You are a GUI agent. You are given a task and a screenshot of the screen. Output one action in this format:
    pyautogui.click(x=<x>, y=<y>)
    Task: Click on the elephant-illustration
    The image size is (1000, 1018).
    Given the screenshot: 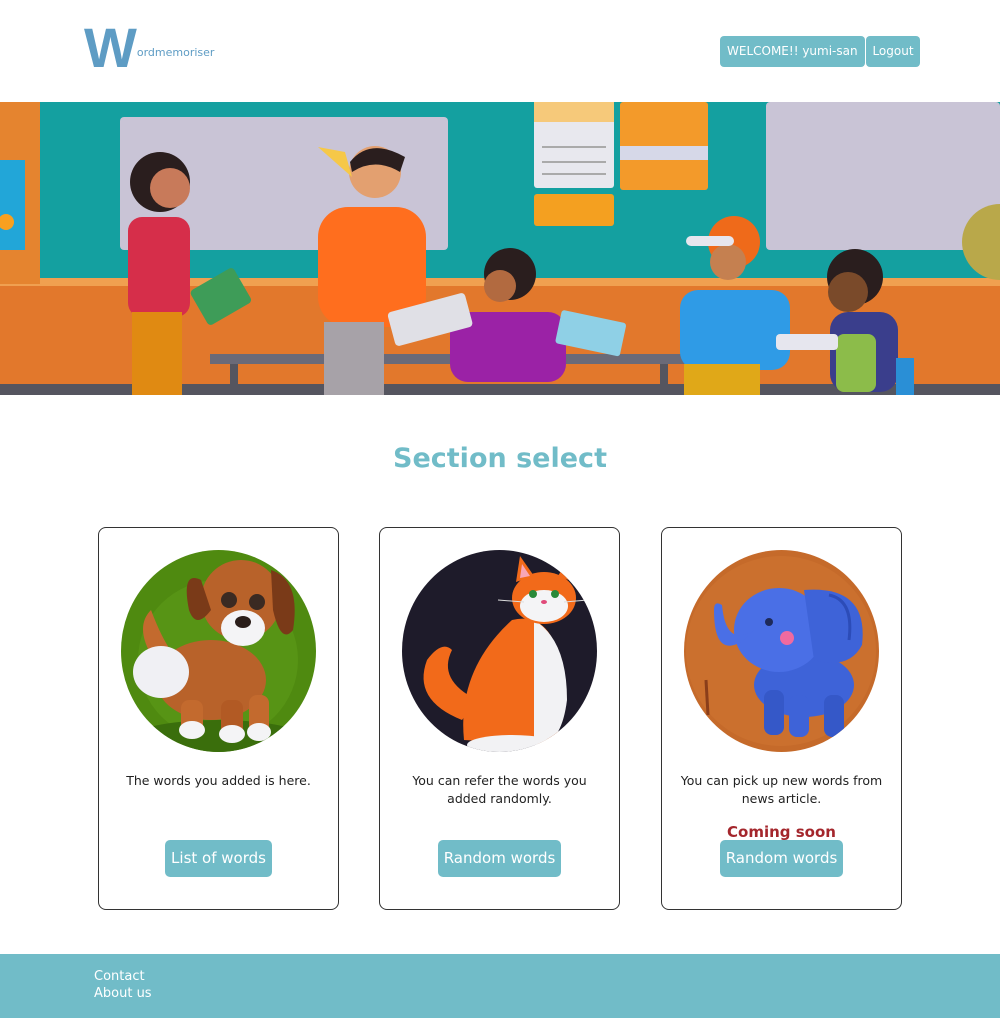 What is the action you would take?
    pyautogui.click(x=781, y=651)
    